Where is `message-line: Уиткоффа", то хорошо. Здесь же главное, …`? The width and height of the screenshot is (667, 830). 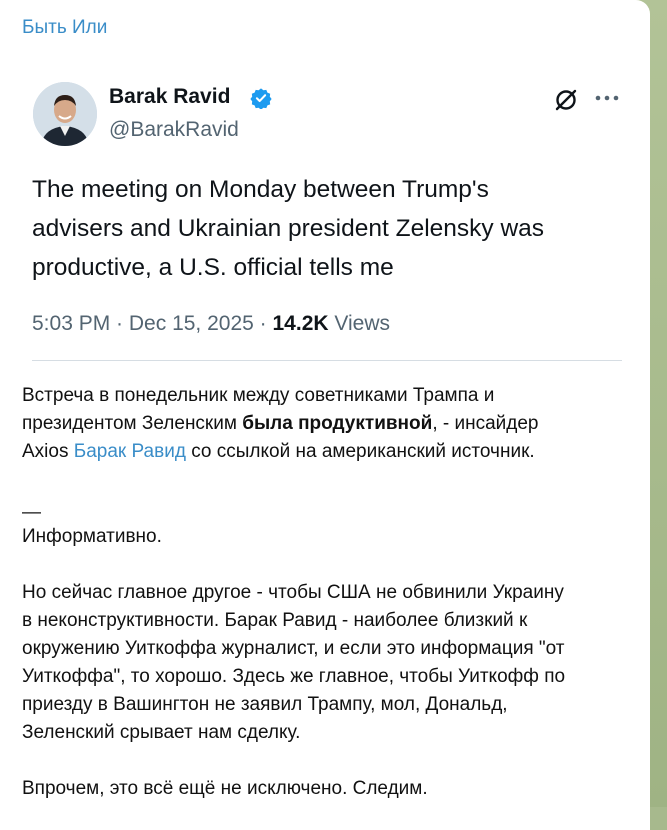
message-line: Уиткоффа", то хорошо. Здесь же главное, … is located at coordinates (294, 676).